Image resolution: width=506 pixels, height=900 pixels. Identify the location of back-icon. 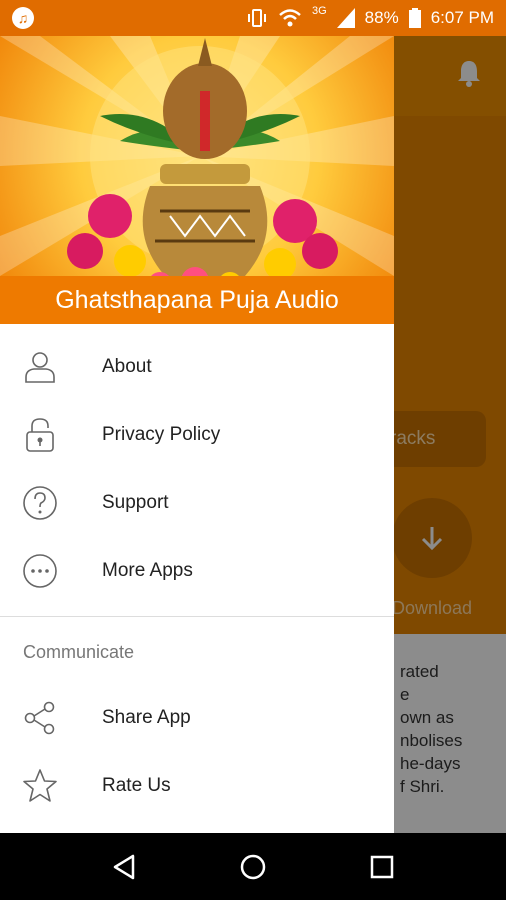
(124, 866).